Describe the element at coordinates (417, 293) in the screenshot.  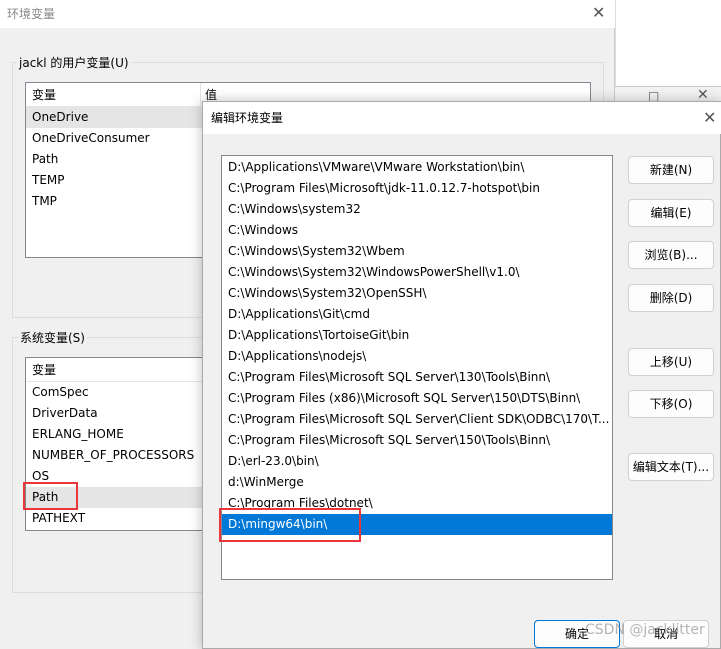
I see `path-entry: C:\Windows\System32\OpenSSH\` at that location.